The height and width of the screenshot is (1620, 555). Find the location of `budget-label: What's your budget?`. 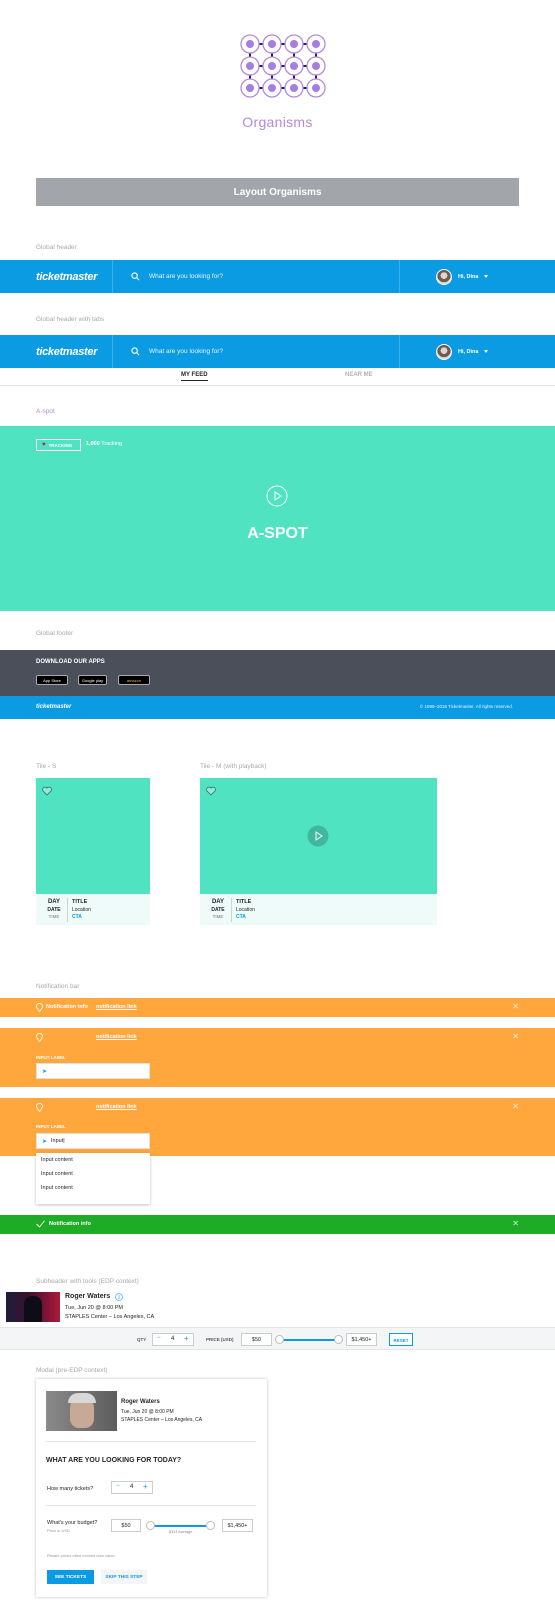

budget-label: What's your budget? is located at coordinates (72, 1523).